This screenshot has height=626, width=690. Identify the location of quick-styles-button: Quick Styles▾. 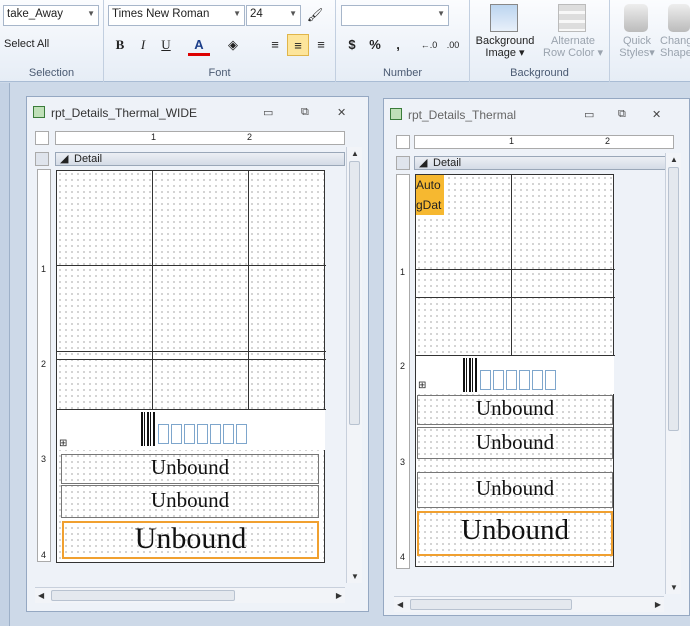
(637, 47).